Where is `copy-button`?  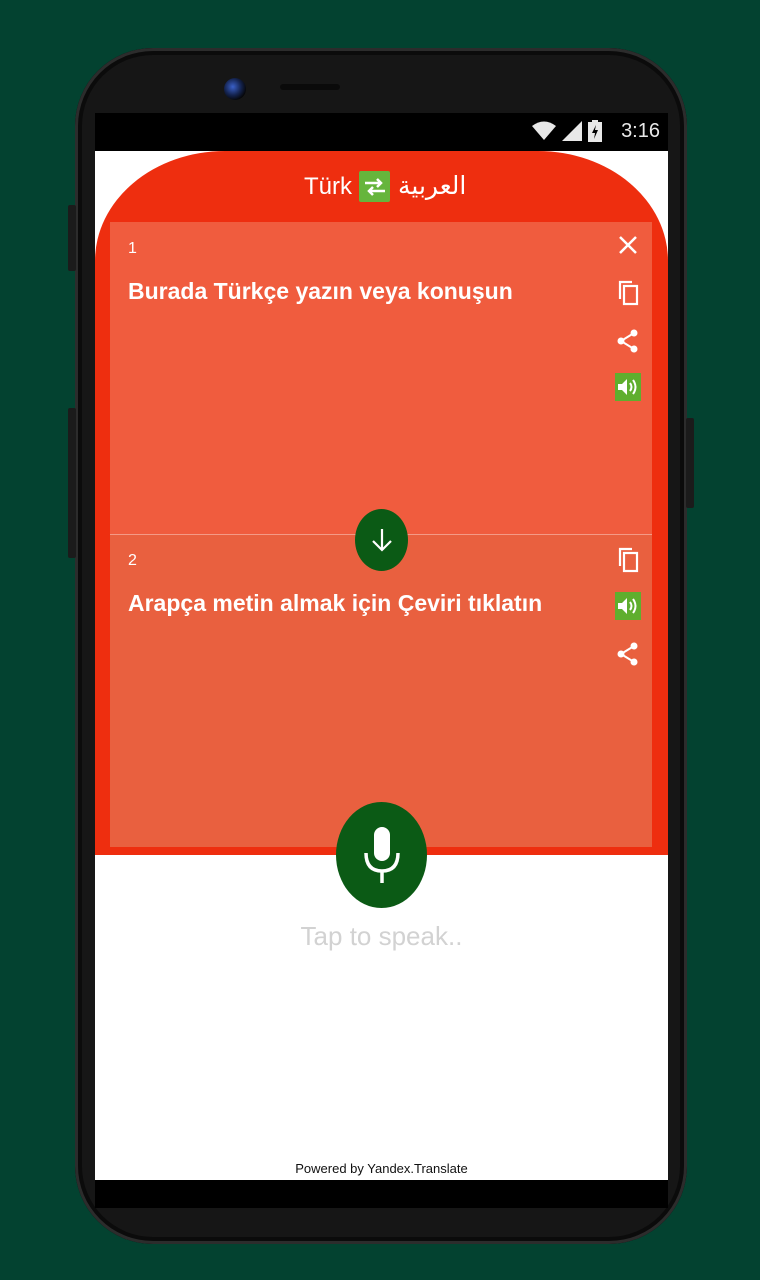 copy-button is located at coordinates (628, 293).